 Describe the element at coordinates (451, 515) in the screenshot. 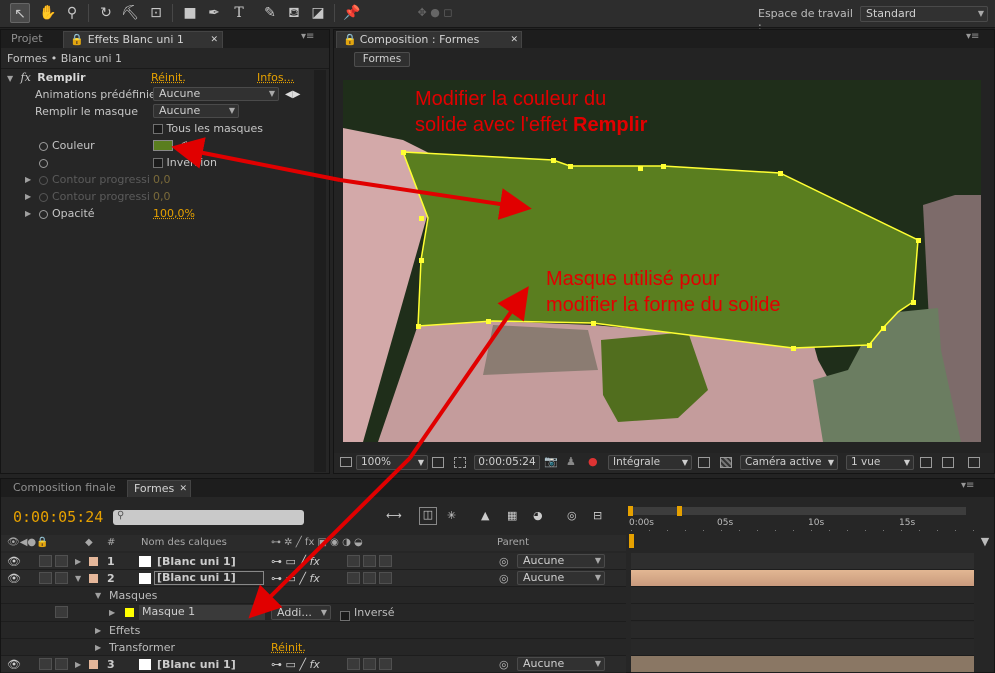

I see `hide-shy-icon: ✳` at that location.